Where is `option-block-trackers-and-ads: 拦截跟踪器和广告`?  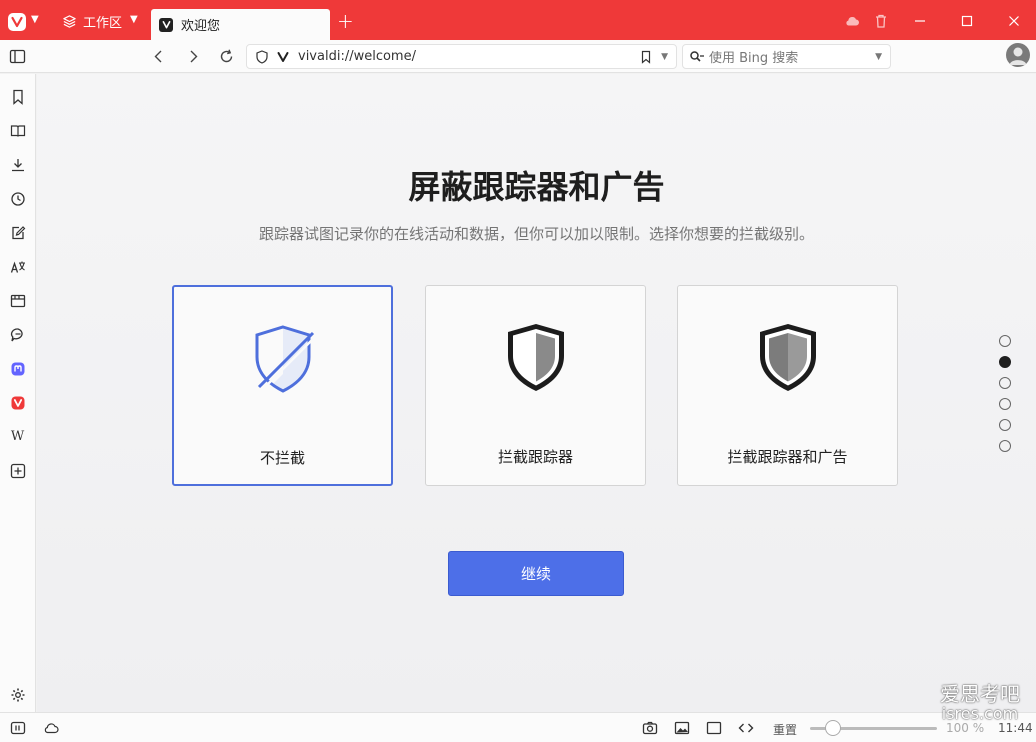 option-block-trackers-and-ads: 拦截跟踪器和广告 is located at coordinates (787, 385).